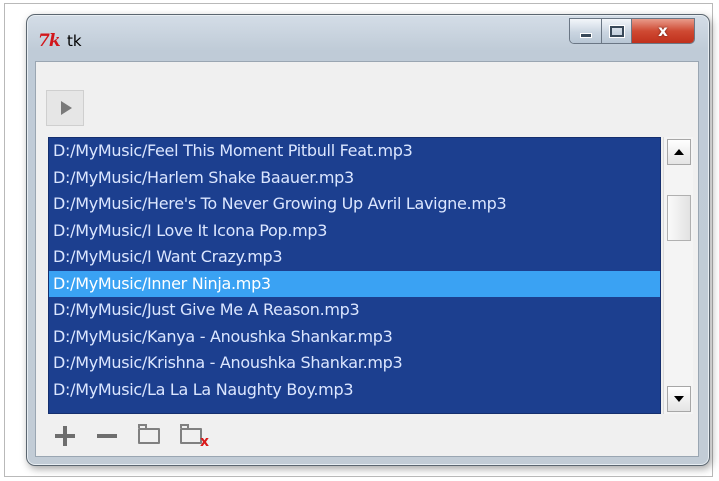 The width and height of the screenshot is (719, 481). I want to click on scroll-up-button, so click(679, 152).